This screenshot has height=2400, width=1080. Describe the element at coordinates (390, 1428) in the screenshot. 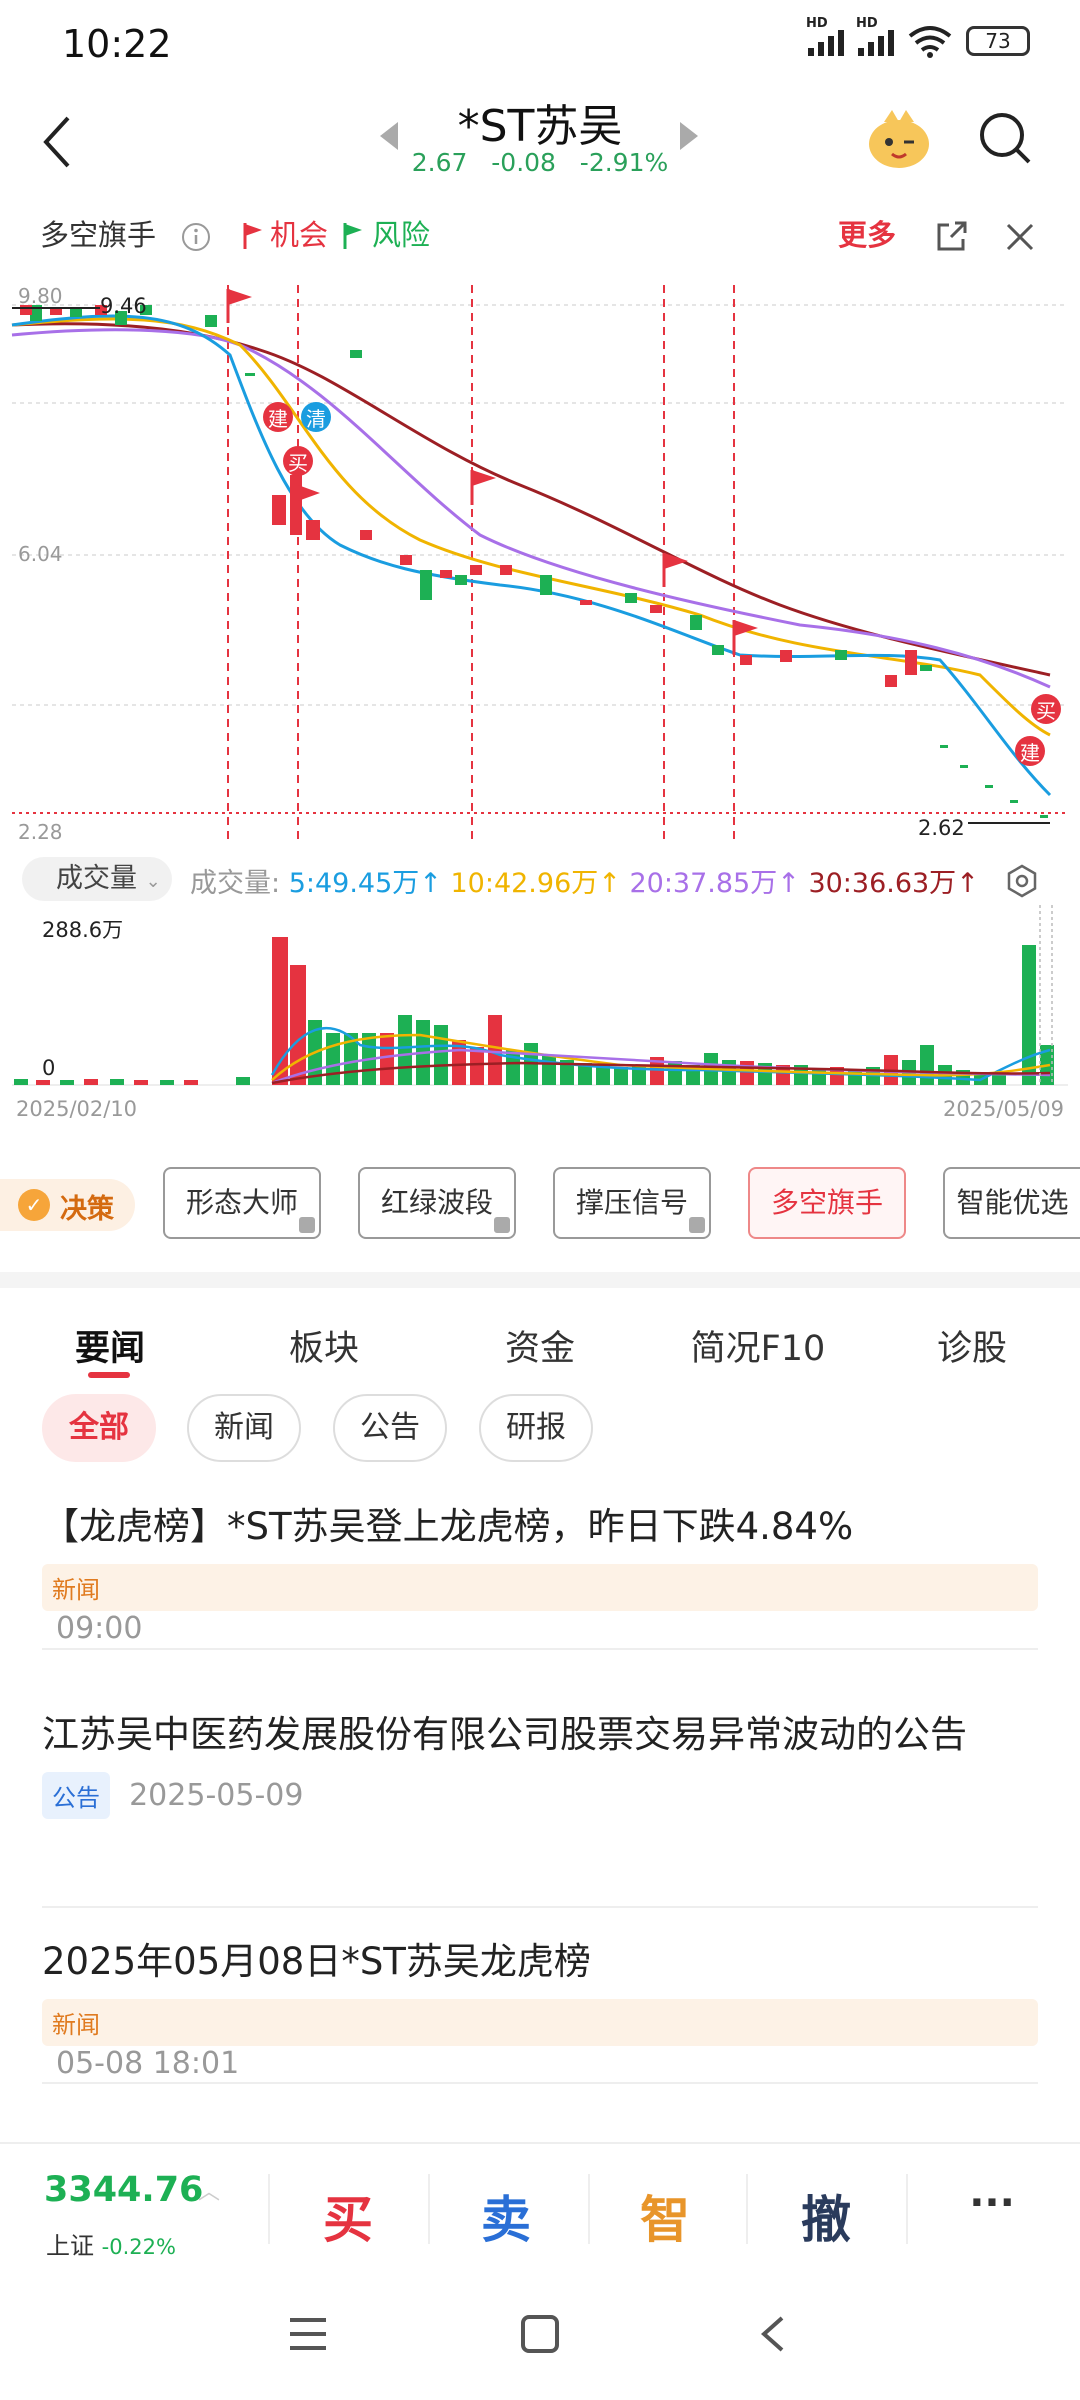

I see `chip-announcement: 公告` at that location.